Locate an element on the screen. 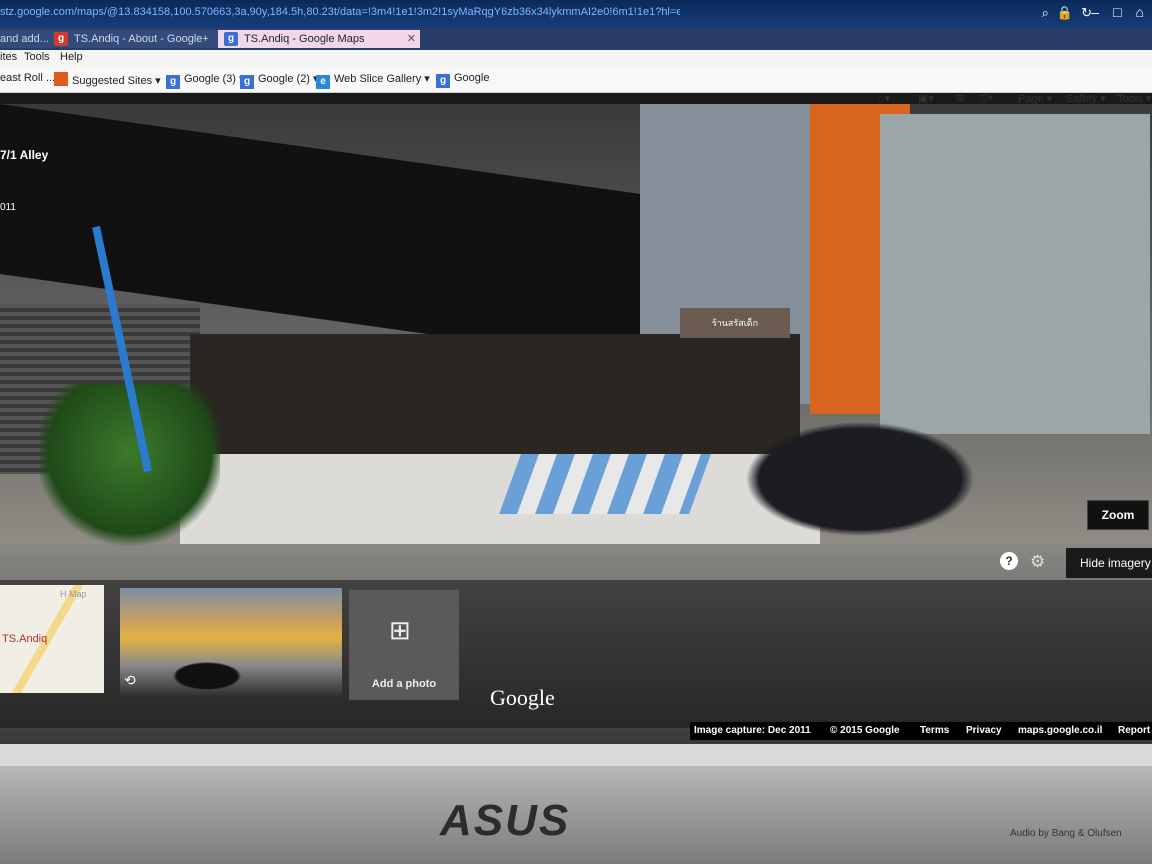  thumbnail-car is located at coordinates (207, 676).